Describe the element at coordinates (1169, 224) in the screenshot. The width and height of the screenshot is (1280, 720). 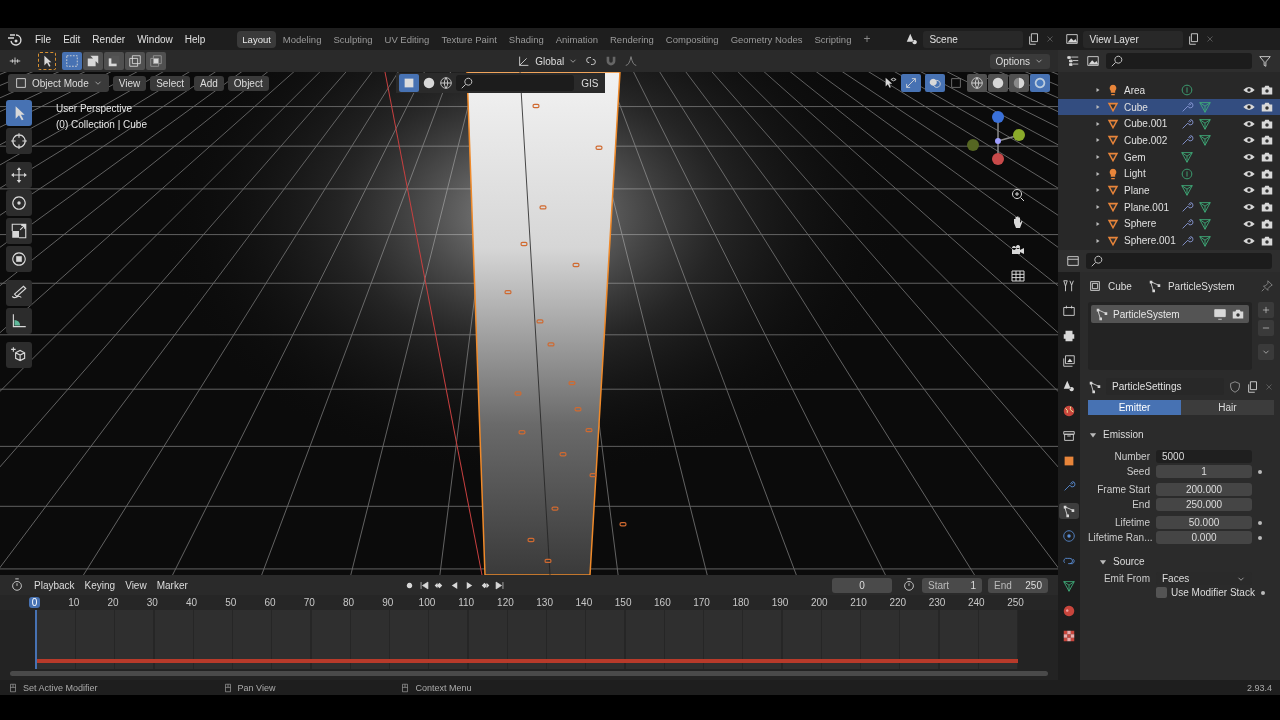
I see `outliner-row: Sphere` at that location.